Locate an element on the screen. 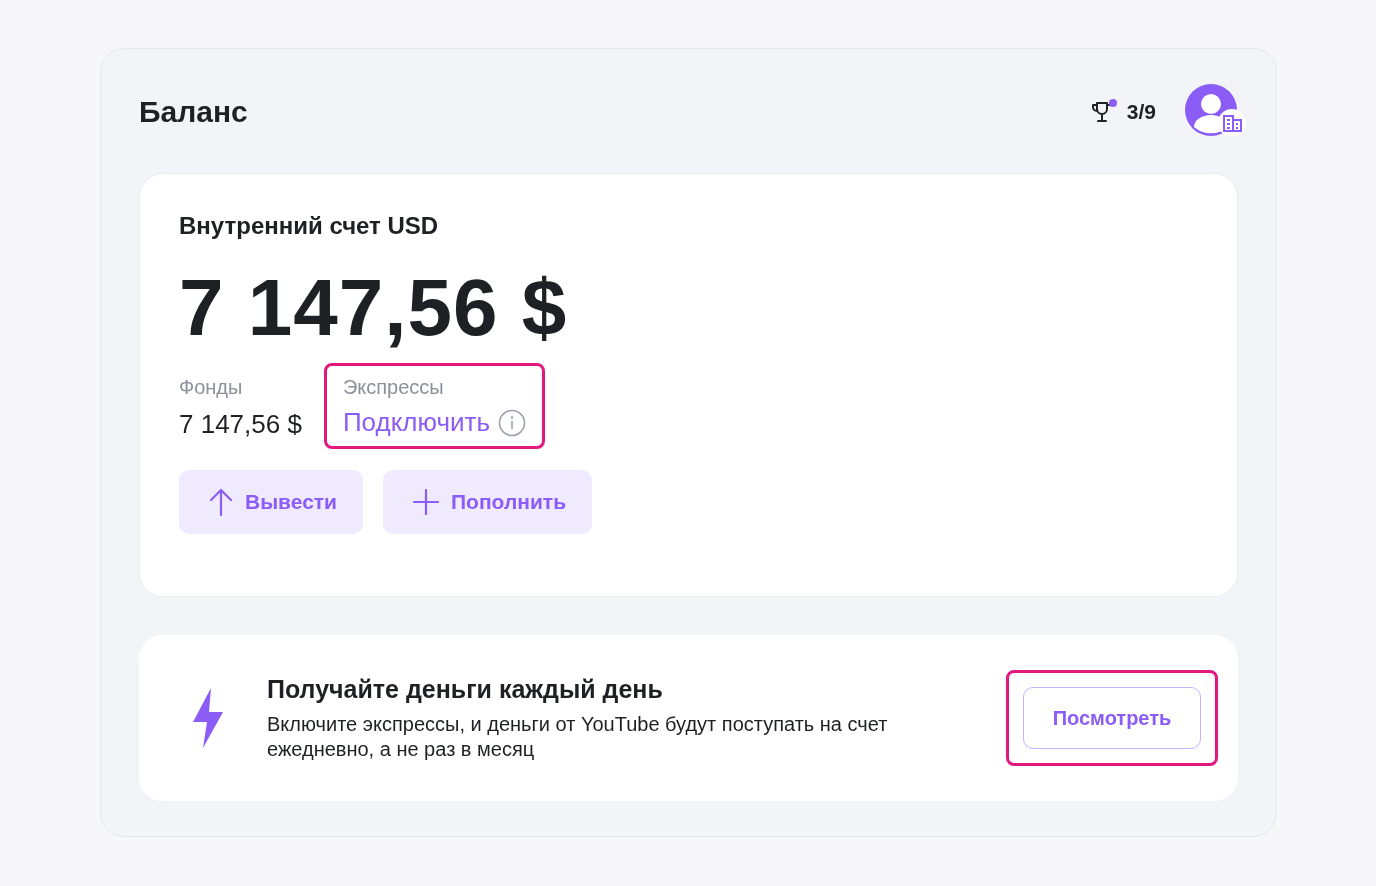  page-title: Баланс is located at coordinates (193, 112).